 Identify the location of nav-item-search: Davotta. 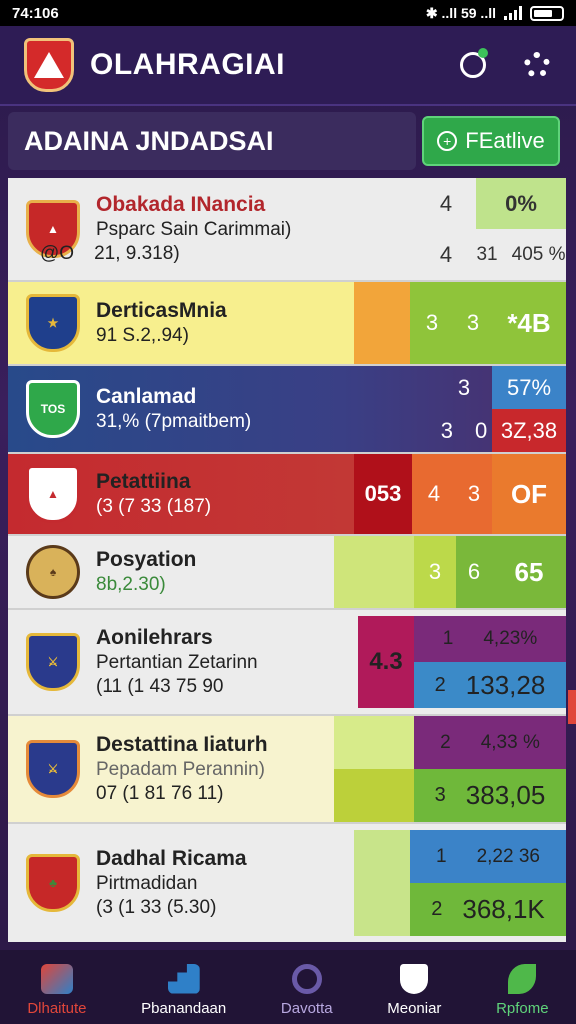
(306, 990).